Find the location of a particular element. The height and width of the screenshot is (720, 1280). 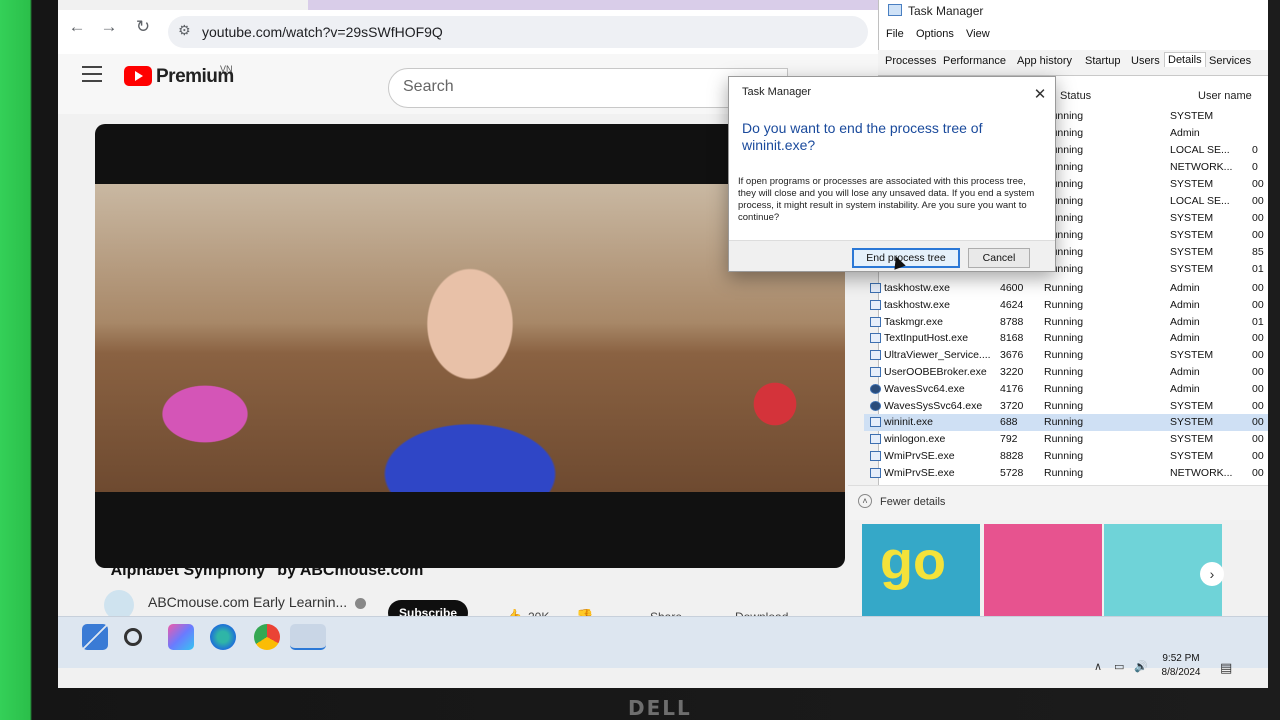

process-pid: 688 is located at coordinates (1009, 422).